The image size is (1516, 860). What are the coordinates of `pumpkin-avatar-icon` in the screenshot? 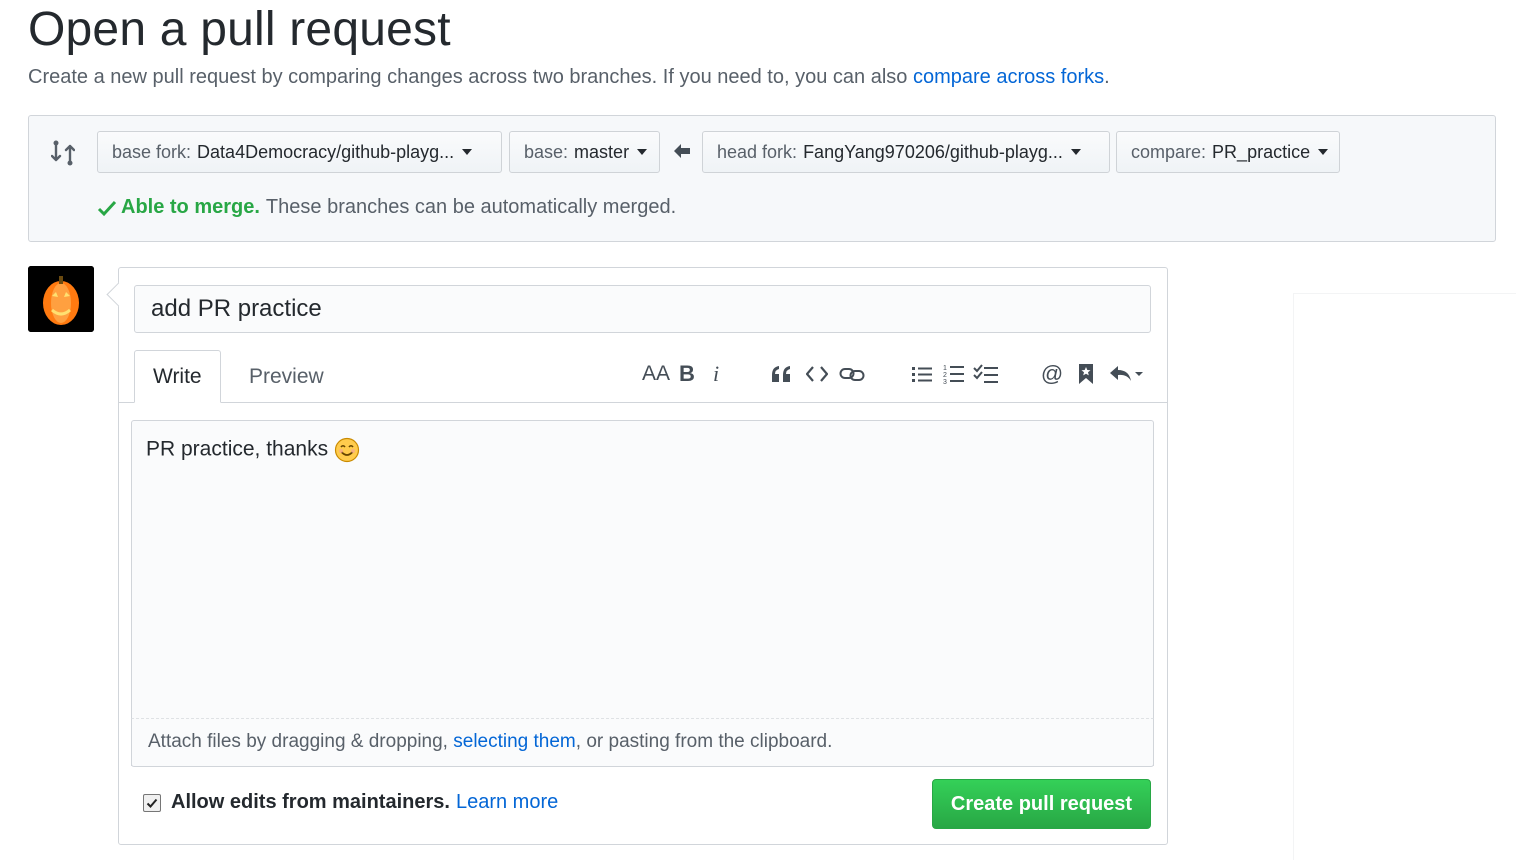 It's located at (61, 299).